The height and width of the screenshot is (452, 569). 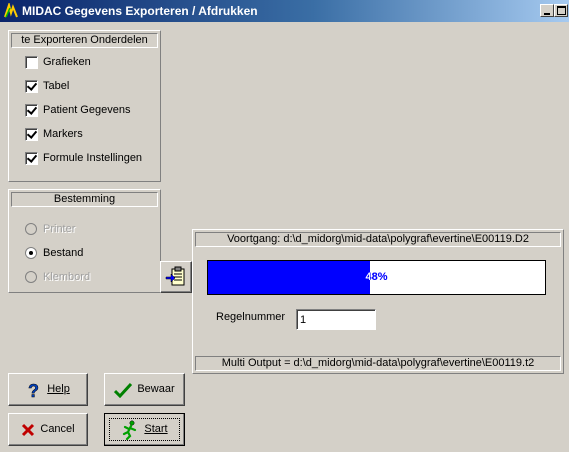 I want to click on radio-printer-circle, so click(x=31, y=229).